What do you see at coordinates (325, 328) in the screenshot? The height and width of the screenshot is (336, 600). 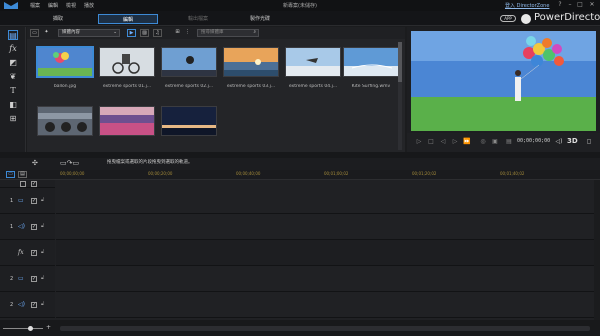 I see `timeline-horizontal-scrollbar` at bounding box center [325, 328].